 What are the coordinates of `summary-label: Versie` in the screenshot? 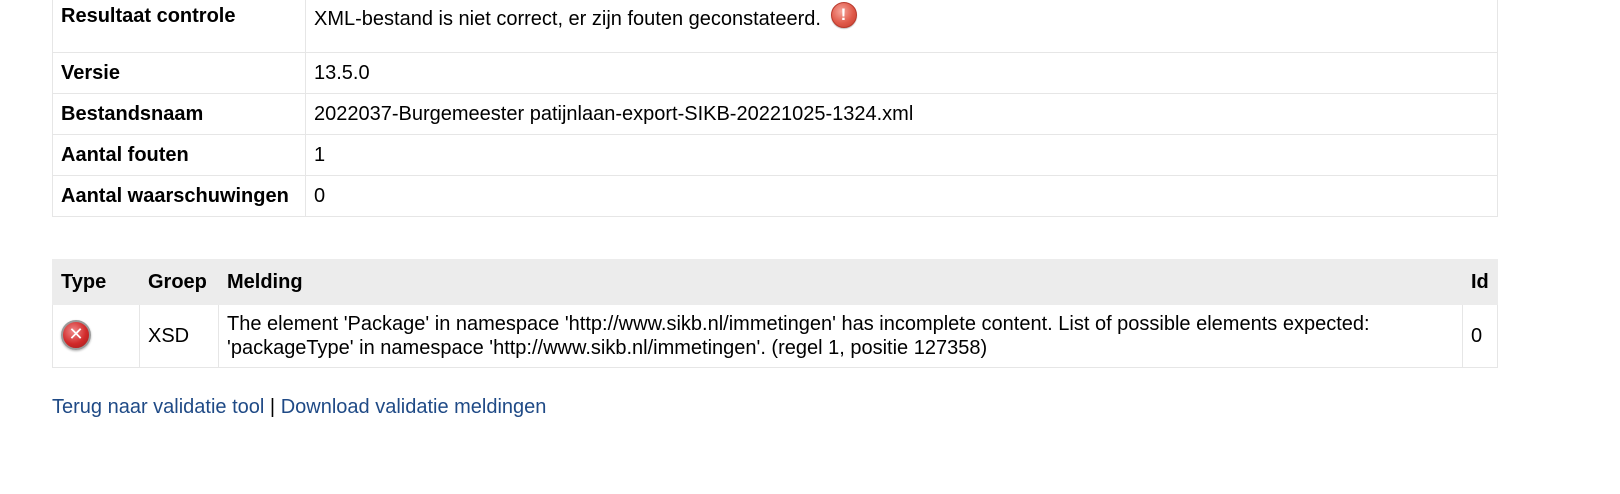 It's located at (179, 73).